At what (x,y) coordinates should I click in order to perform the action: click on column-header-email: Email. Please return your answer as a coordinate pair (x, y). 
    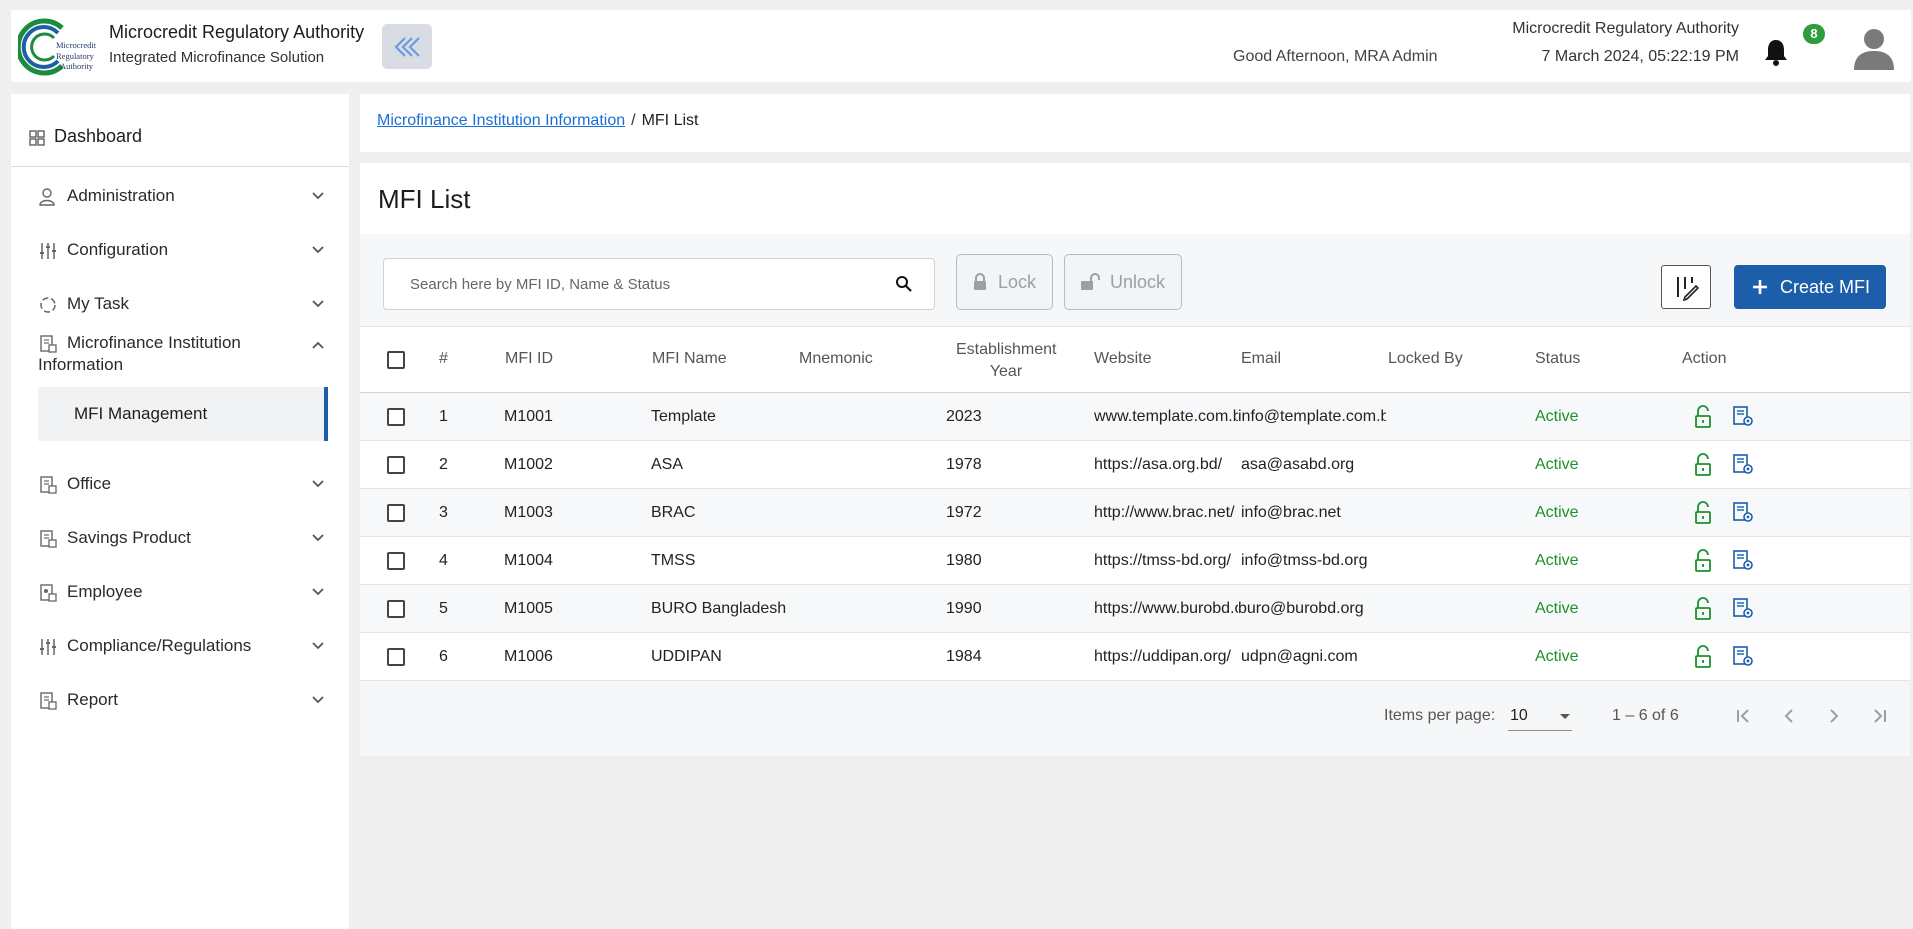
    Looking at the image, I should click on (1261, 359).